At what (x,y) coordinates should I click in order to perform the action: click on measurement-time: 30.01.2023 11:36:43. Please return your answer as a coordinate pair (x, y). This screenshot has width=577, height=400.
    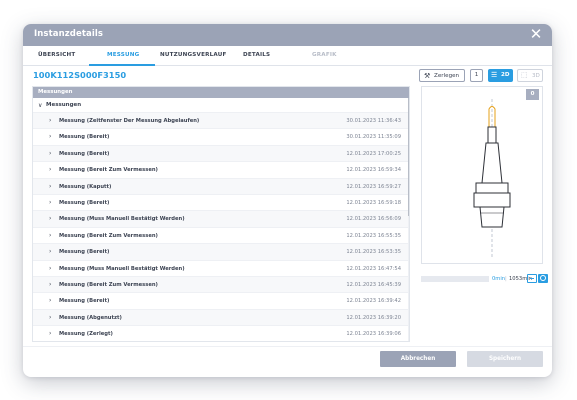
    Looking at the image, I should click on (373, 121).